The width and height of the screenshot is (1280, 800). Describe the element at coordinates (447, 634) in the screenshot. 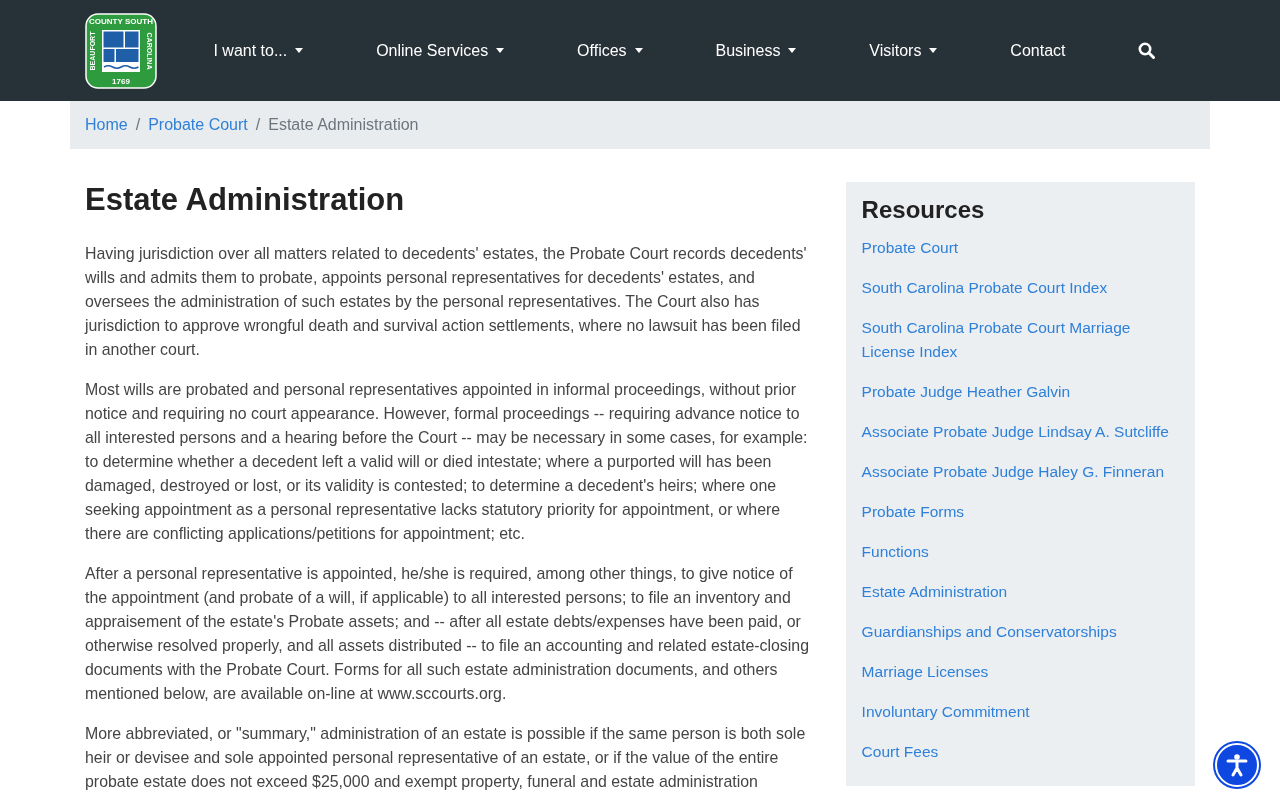

I see `paragraph: After a personal representative is appointed, he/she is required, among other things, to give notice of the appointment (and probate of a will, if applicable) to all interested persons; to file an inventory and appraisement of the estate's Probate assets; and -- after all estate debts/expenses have been paid, or otherwise resolved properly, and all assets distributed -- to file an accounting and related estate-closing documents with the Probate Court. Forms for all such estate administration documents, and others mentioned below, are available on-line at www.sccourts.org.` at that location.